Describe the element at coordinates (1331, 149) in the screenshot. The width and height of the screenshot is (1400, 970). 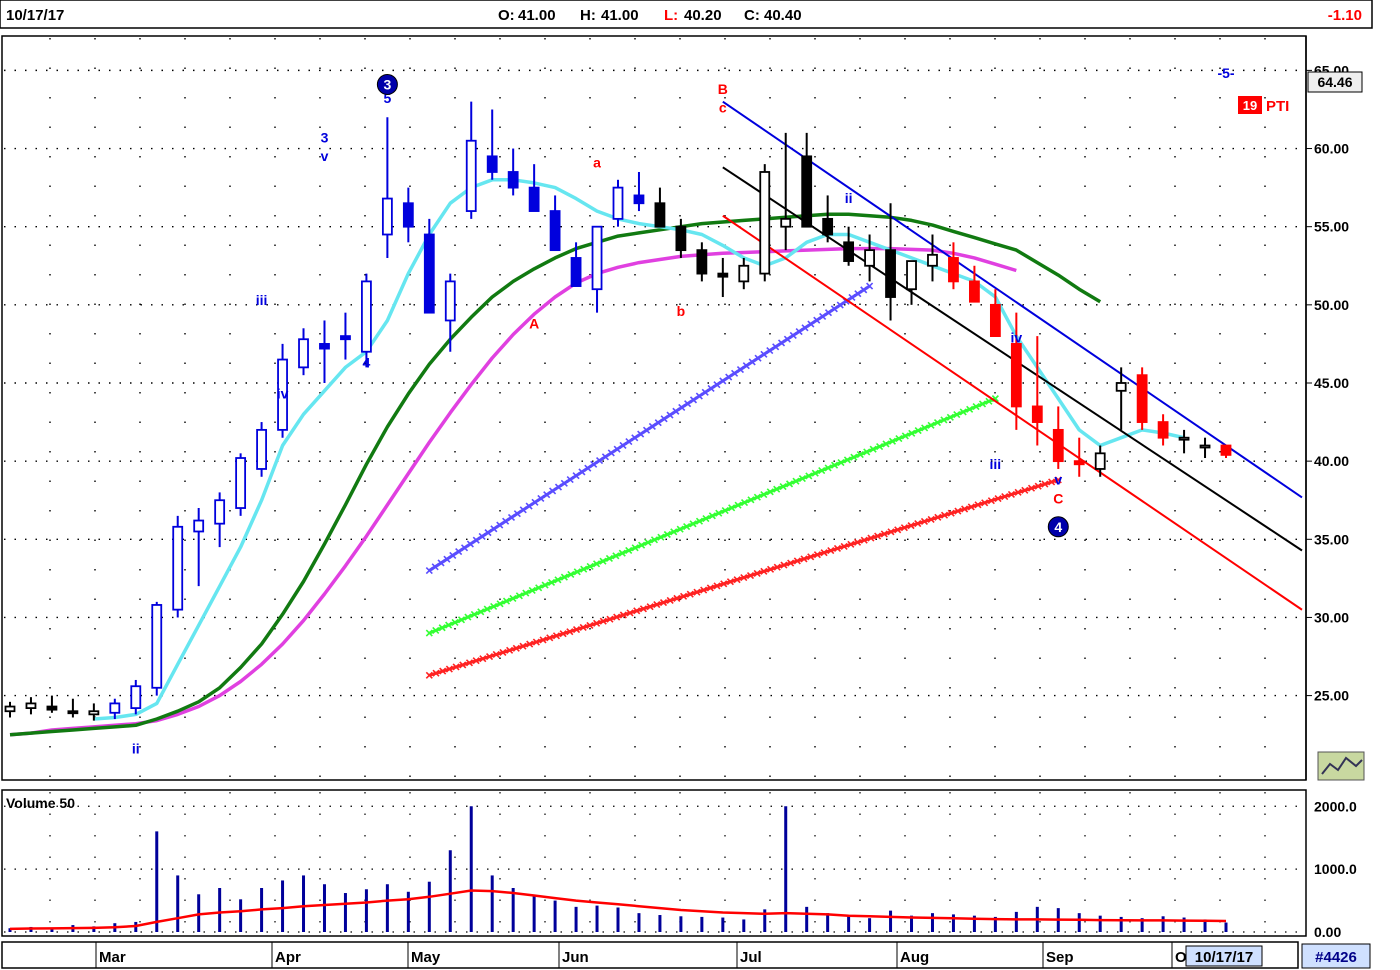
I see `y-tick-label: 60.00` at that location.